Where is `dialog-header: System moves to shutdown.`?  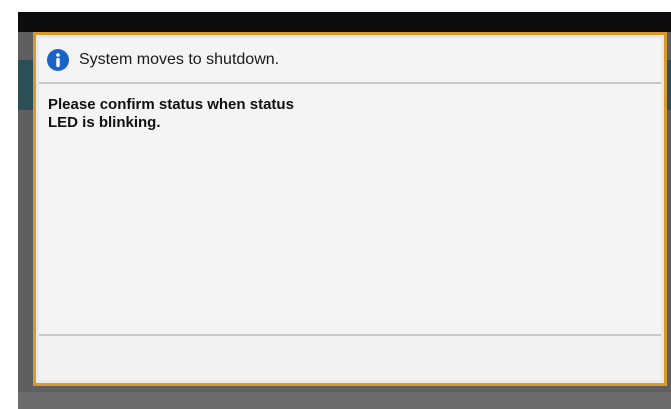 dialog-header: System moves to shutdown. is located at coordinates (350, 60).